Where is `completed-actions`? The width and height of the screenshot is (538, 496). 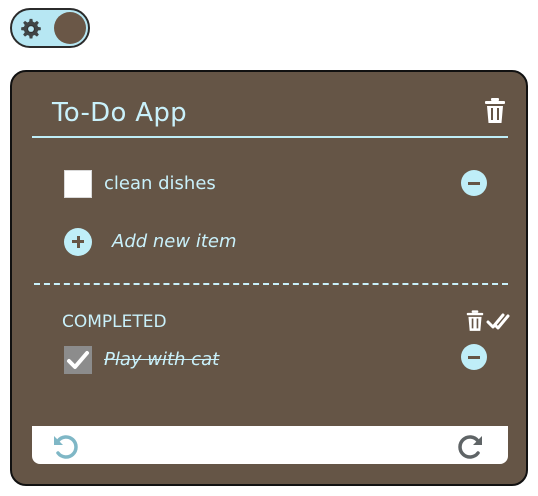 completed-actions is located at coordinates (488, 321).